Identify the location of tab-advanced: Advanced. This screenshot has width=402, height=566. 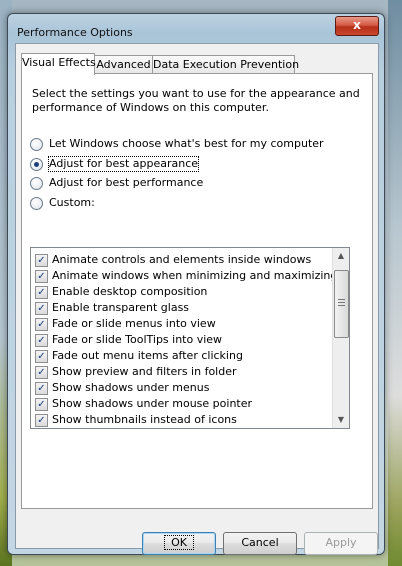
(123, 64).